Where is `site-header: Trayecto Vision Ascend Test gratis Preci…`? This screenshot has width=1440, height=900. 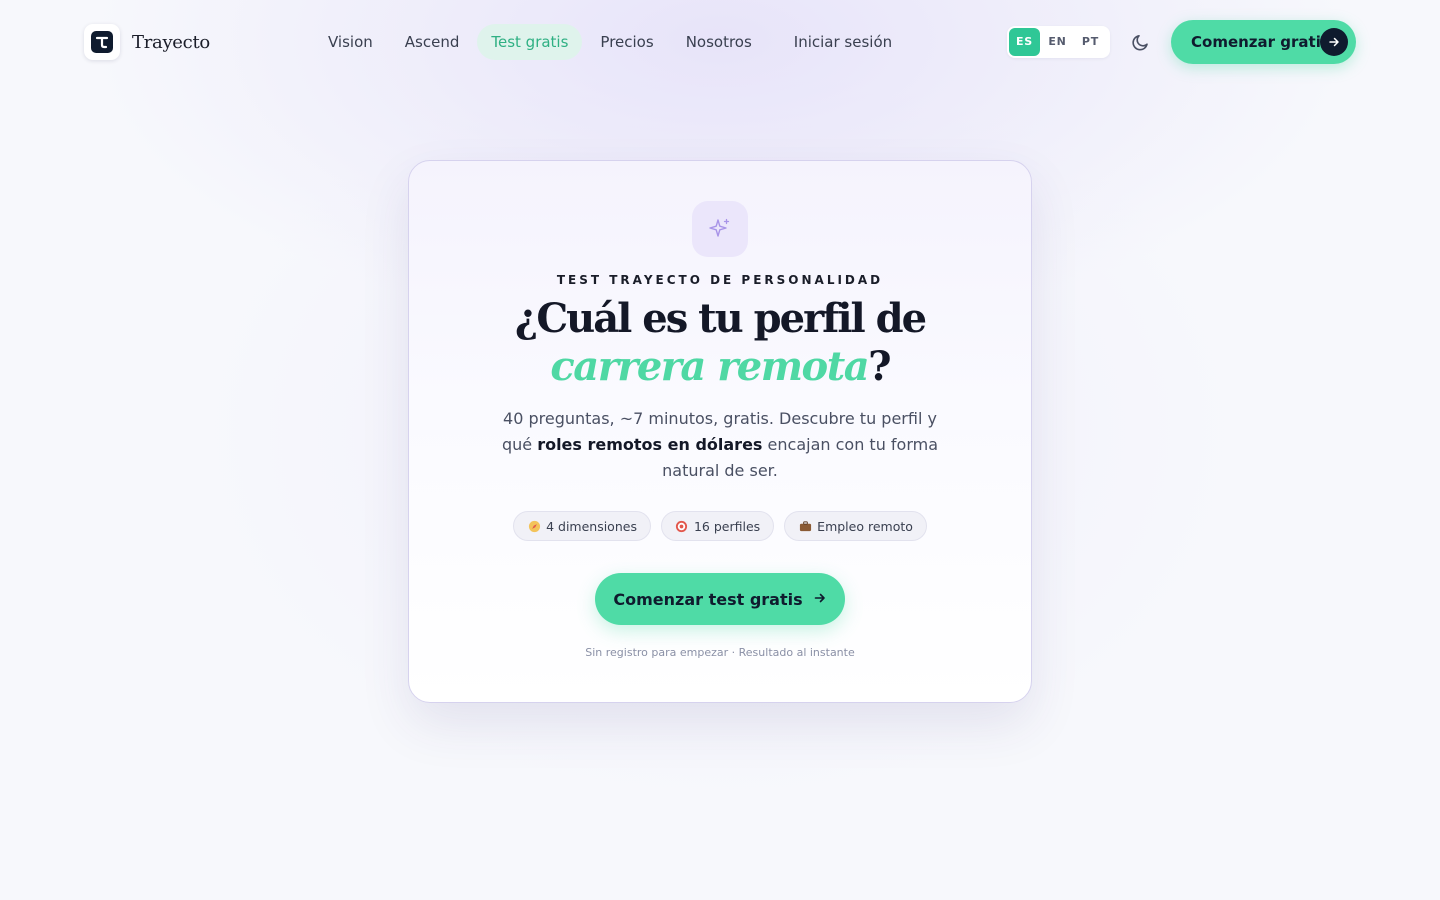 site-header: Trayecto Vision Ascend Test gratis Preci… is located at coordinates (720, 42).